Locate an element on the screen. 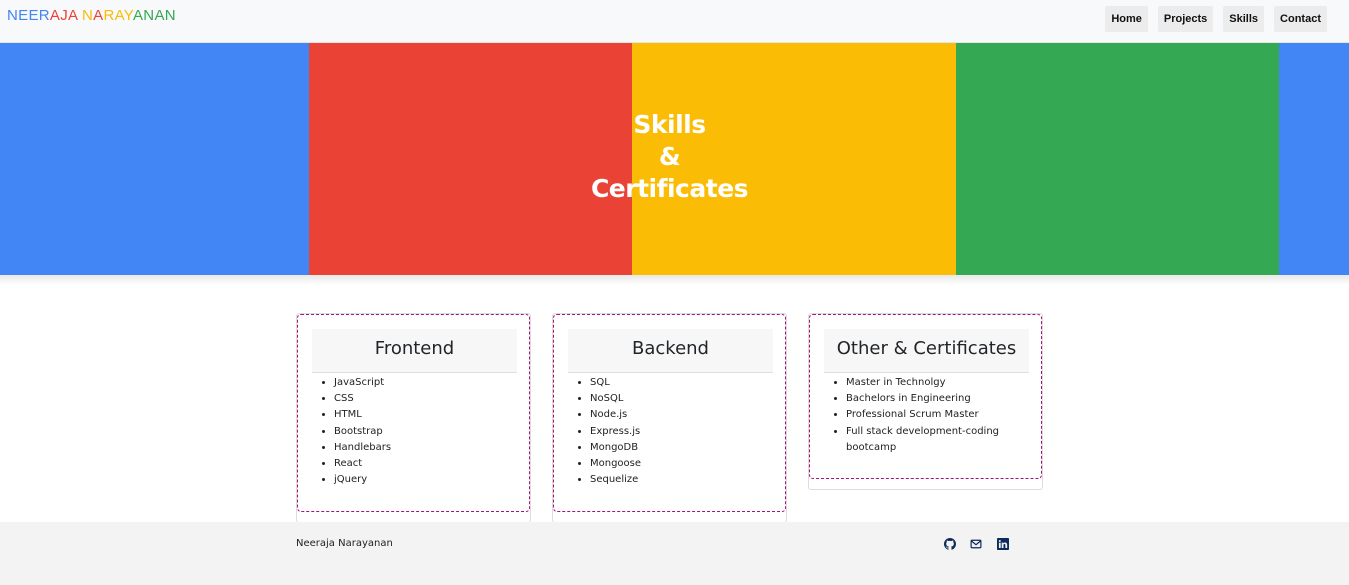  mail-icon is located at coordinates (976, 542).